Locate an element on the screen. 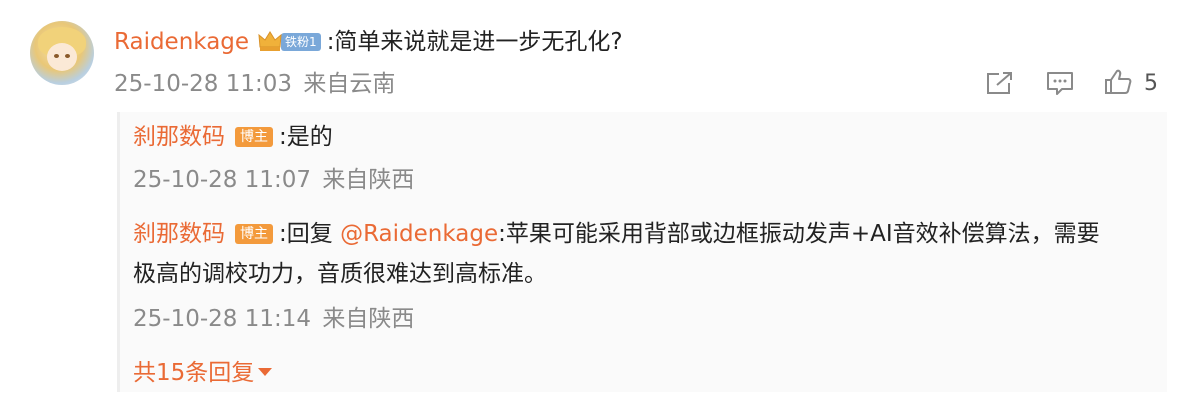  fan-badge: 铁粉1 is located at coordinates (301, 42).